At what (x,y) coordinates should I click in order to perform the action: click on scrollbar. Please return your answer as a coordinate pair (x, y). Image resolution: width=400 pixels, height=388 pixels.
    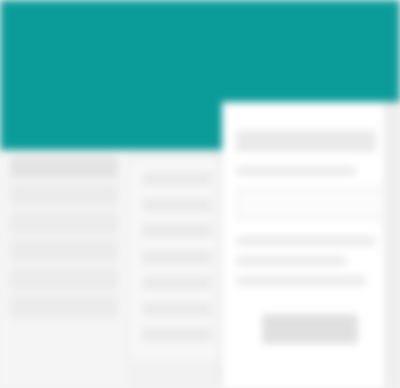
    Looking at the image, I should click on (392, 245).